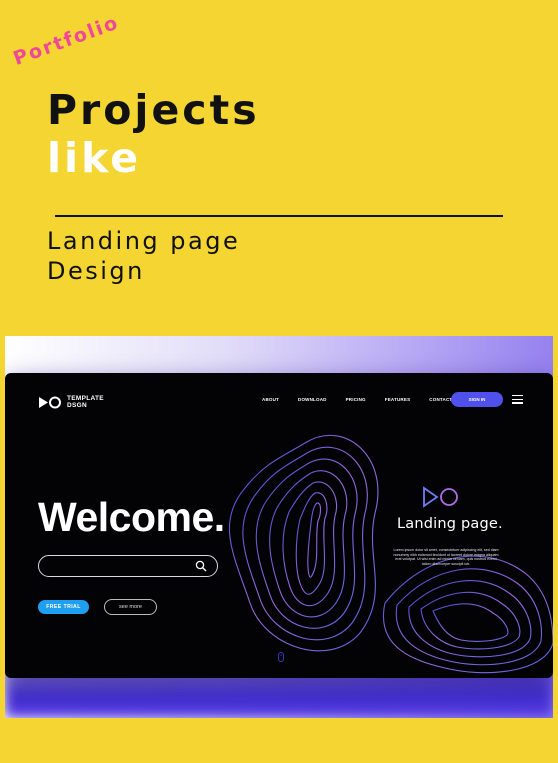  Describe the element at coordinates (201, 566) in the screenshot. I see `search-icon` at that location.